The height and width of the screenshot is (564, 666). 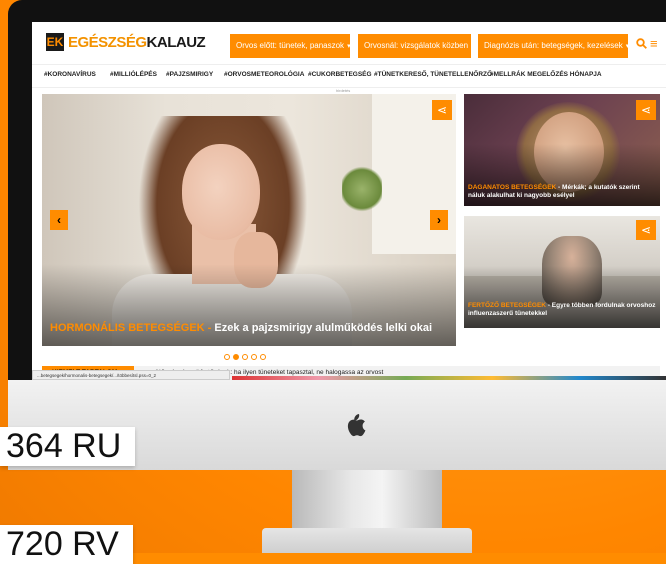 I want to click on hero-category: HORMONÁLIS BETEGSÉGEK, so click(x=127, y=328).